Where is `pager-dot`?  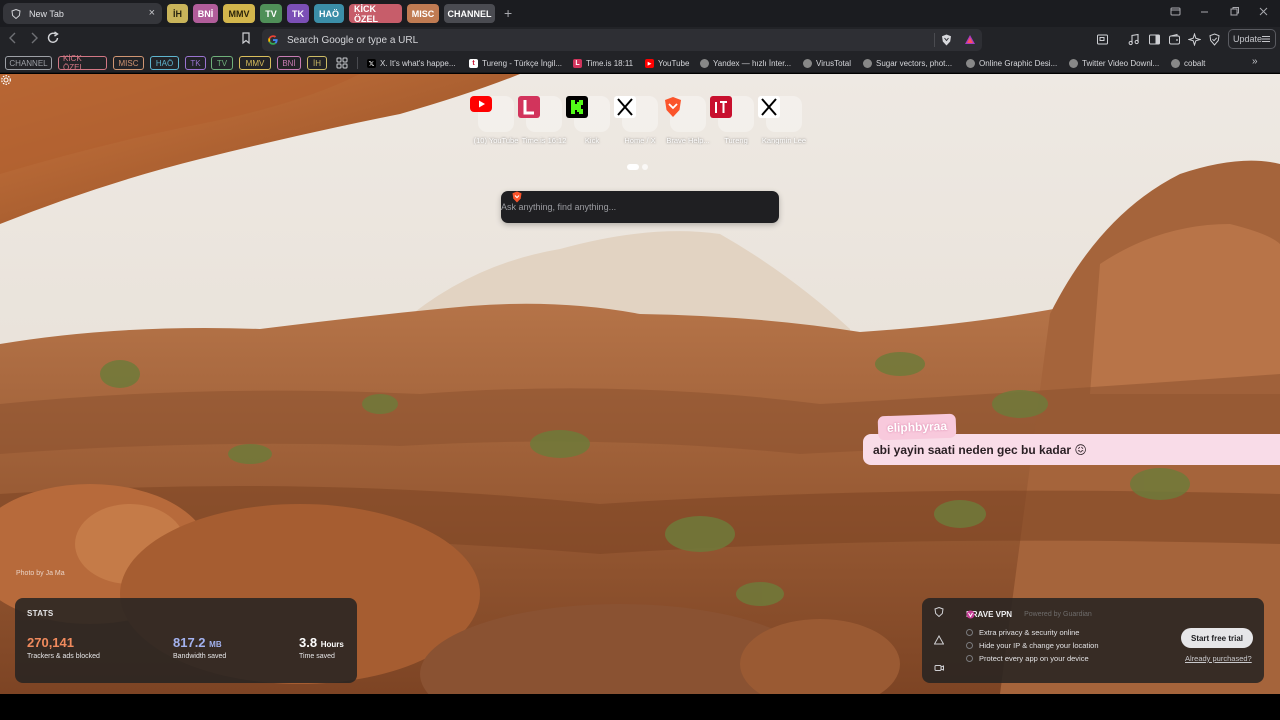
pager-dot is located at coordinates (645, 167).